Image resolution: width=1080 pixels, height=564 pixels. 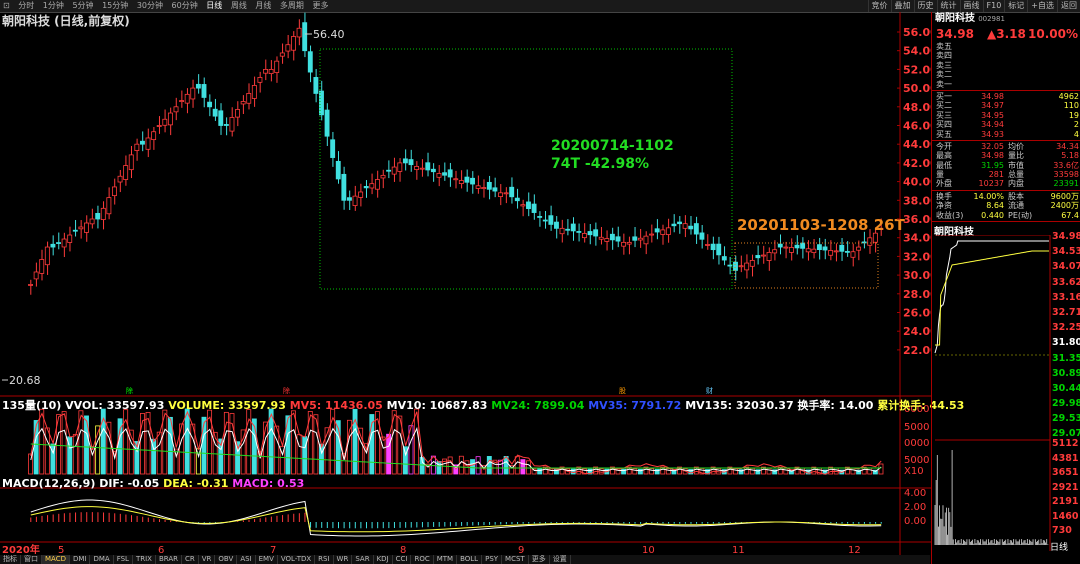 I want to click on mini-footer: 日线, so click(x=1059, y=546).